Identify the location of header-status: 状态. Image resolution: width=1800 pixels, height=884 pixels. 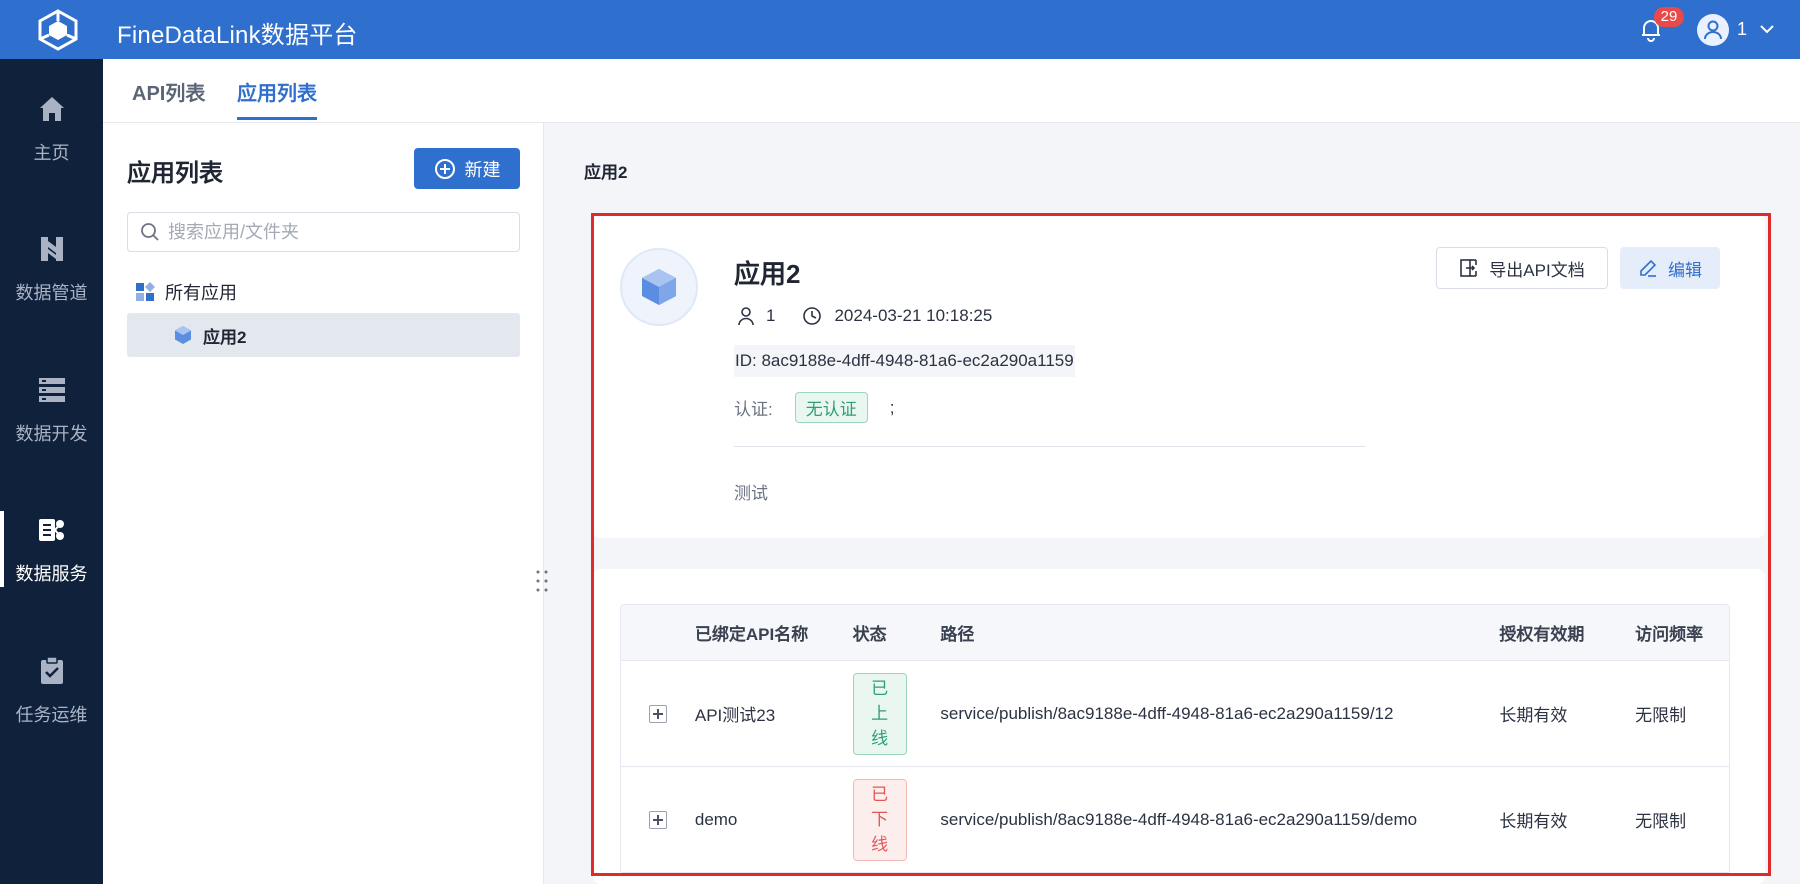
(869, 634).